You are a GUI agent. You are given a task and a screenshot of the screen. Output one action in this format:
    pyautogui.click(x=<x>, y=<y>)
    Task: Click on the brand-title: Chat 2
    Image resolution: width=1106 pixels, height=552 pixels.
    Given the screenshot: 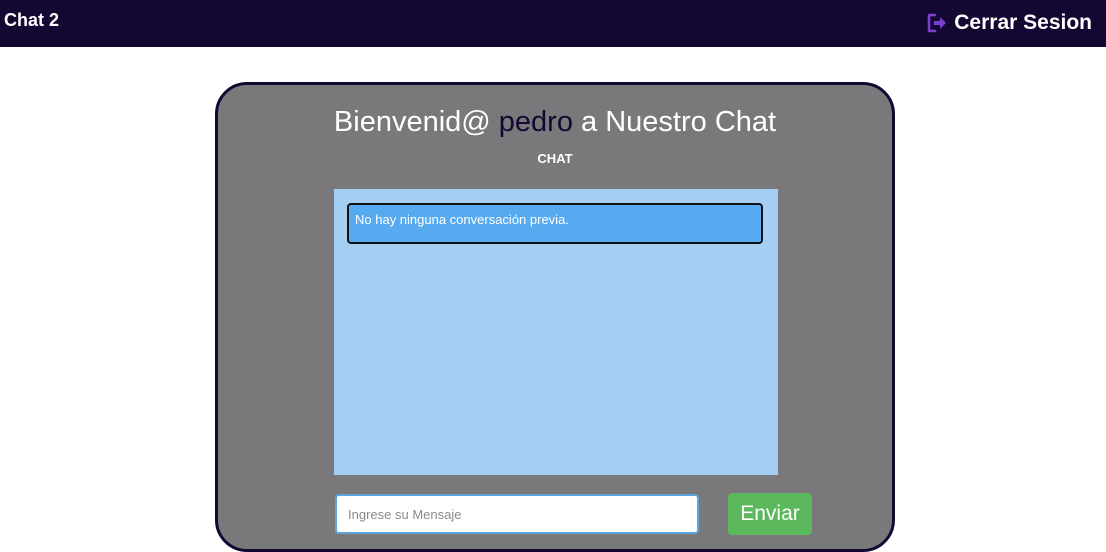 What is the action you would take?
    pyautogui.click(x=31, y=20)
    